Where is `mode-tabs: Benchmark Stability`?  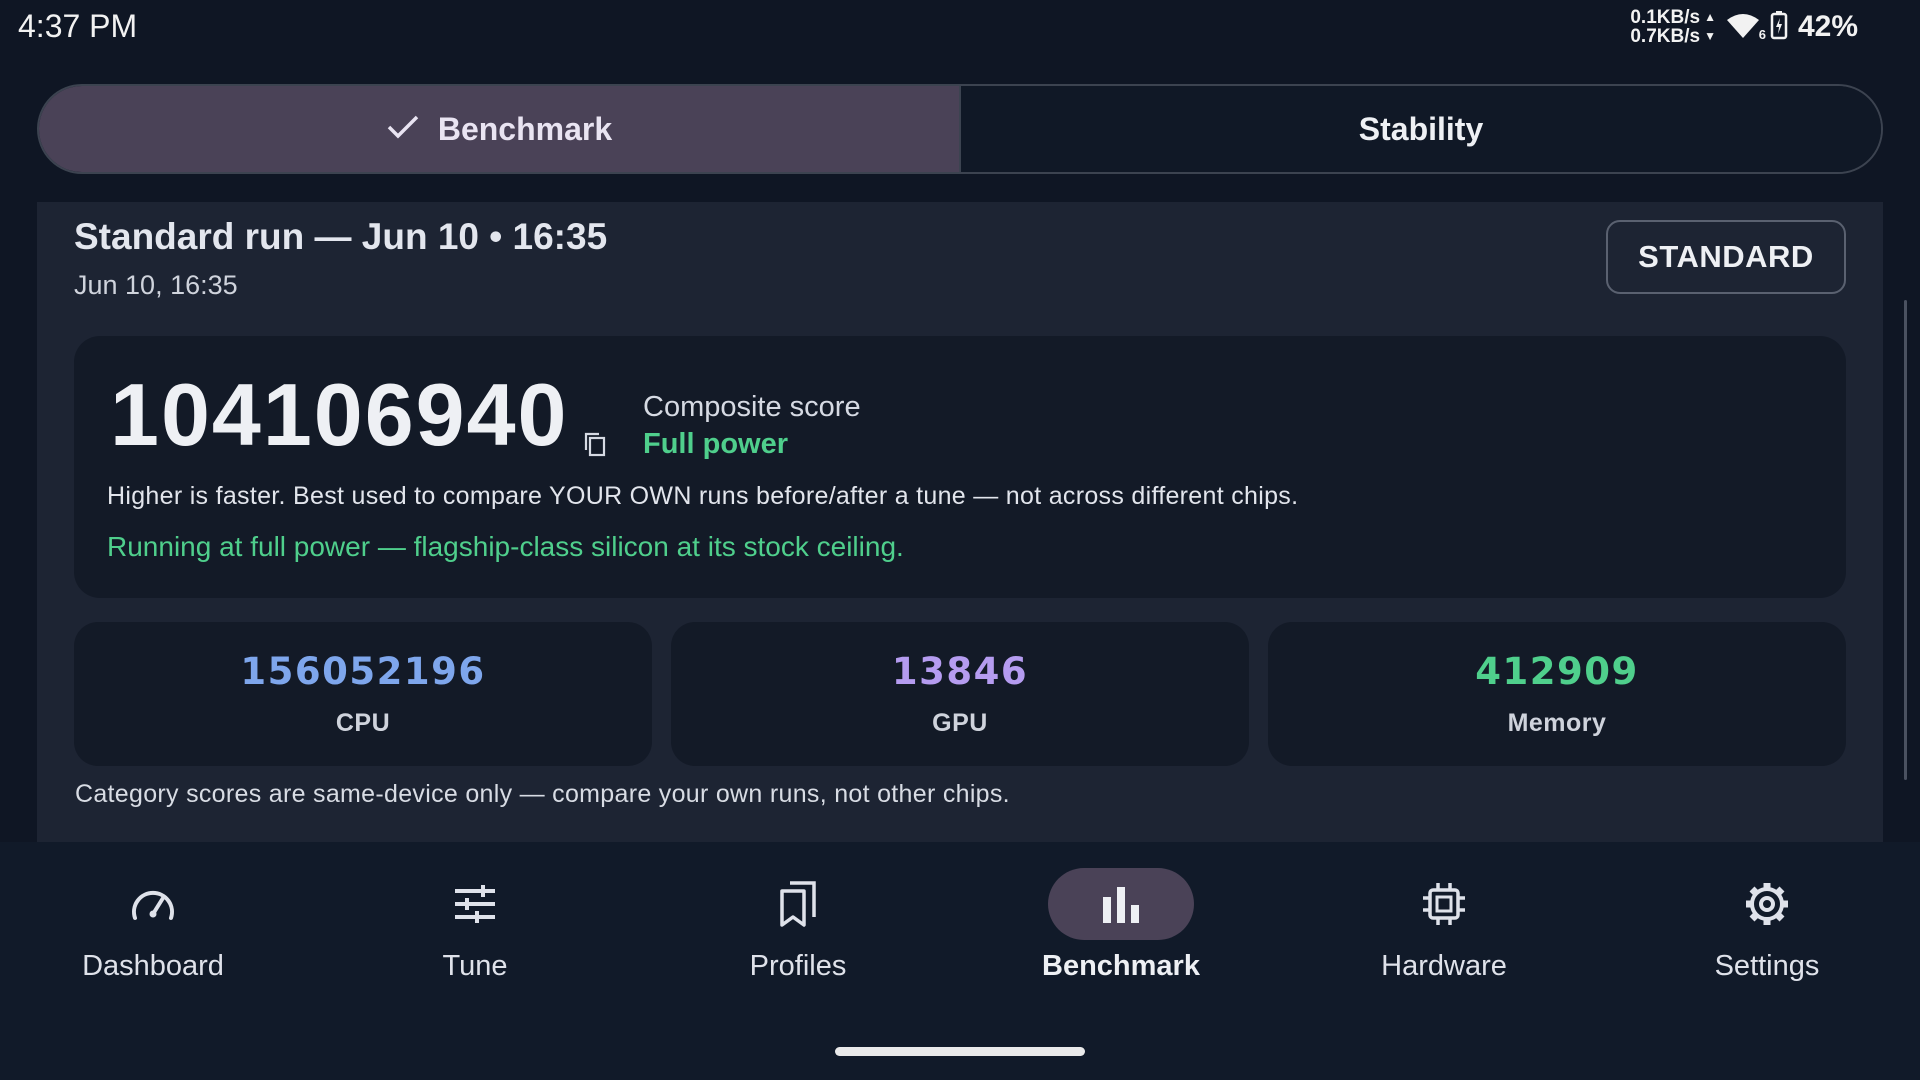
mode-tabs: Benchmark Stability is located at coordinates (960, 129).